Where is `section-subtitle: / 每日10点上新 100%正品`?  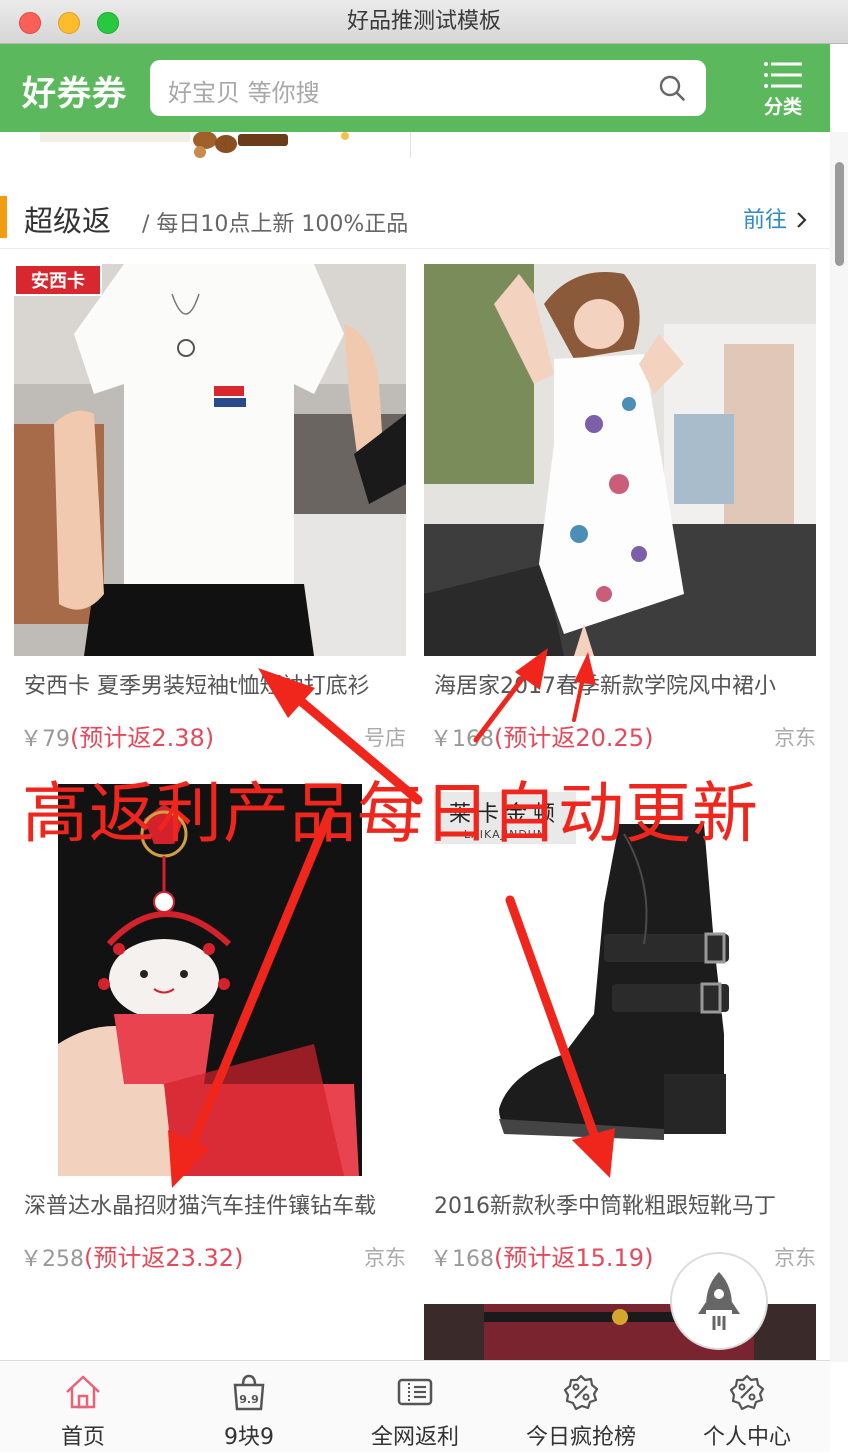
section-subtitle: / 每日10点上新 100%正品 is located at coordinates (275, 224).